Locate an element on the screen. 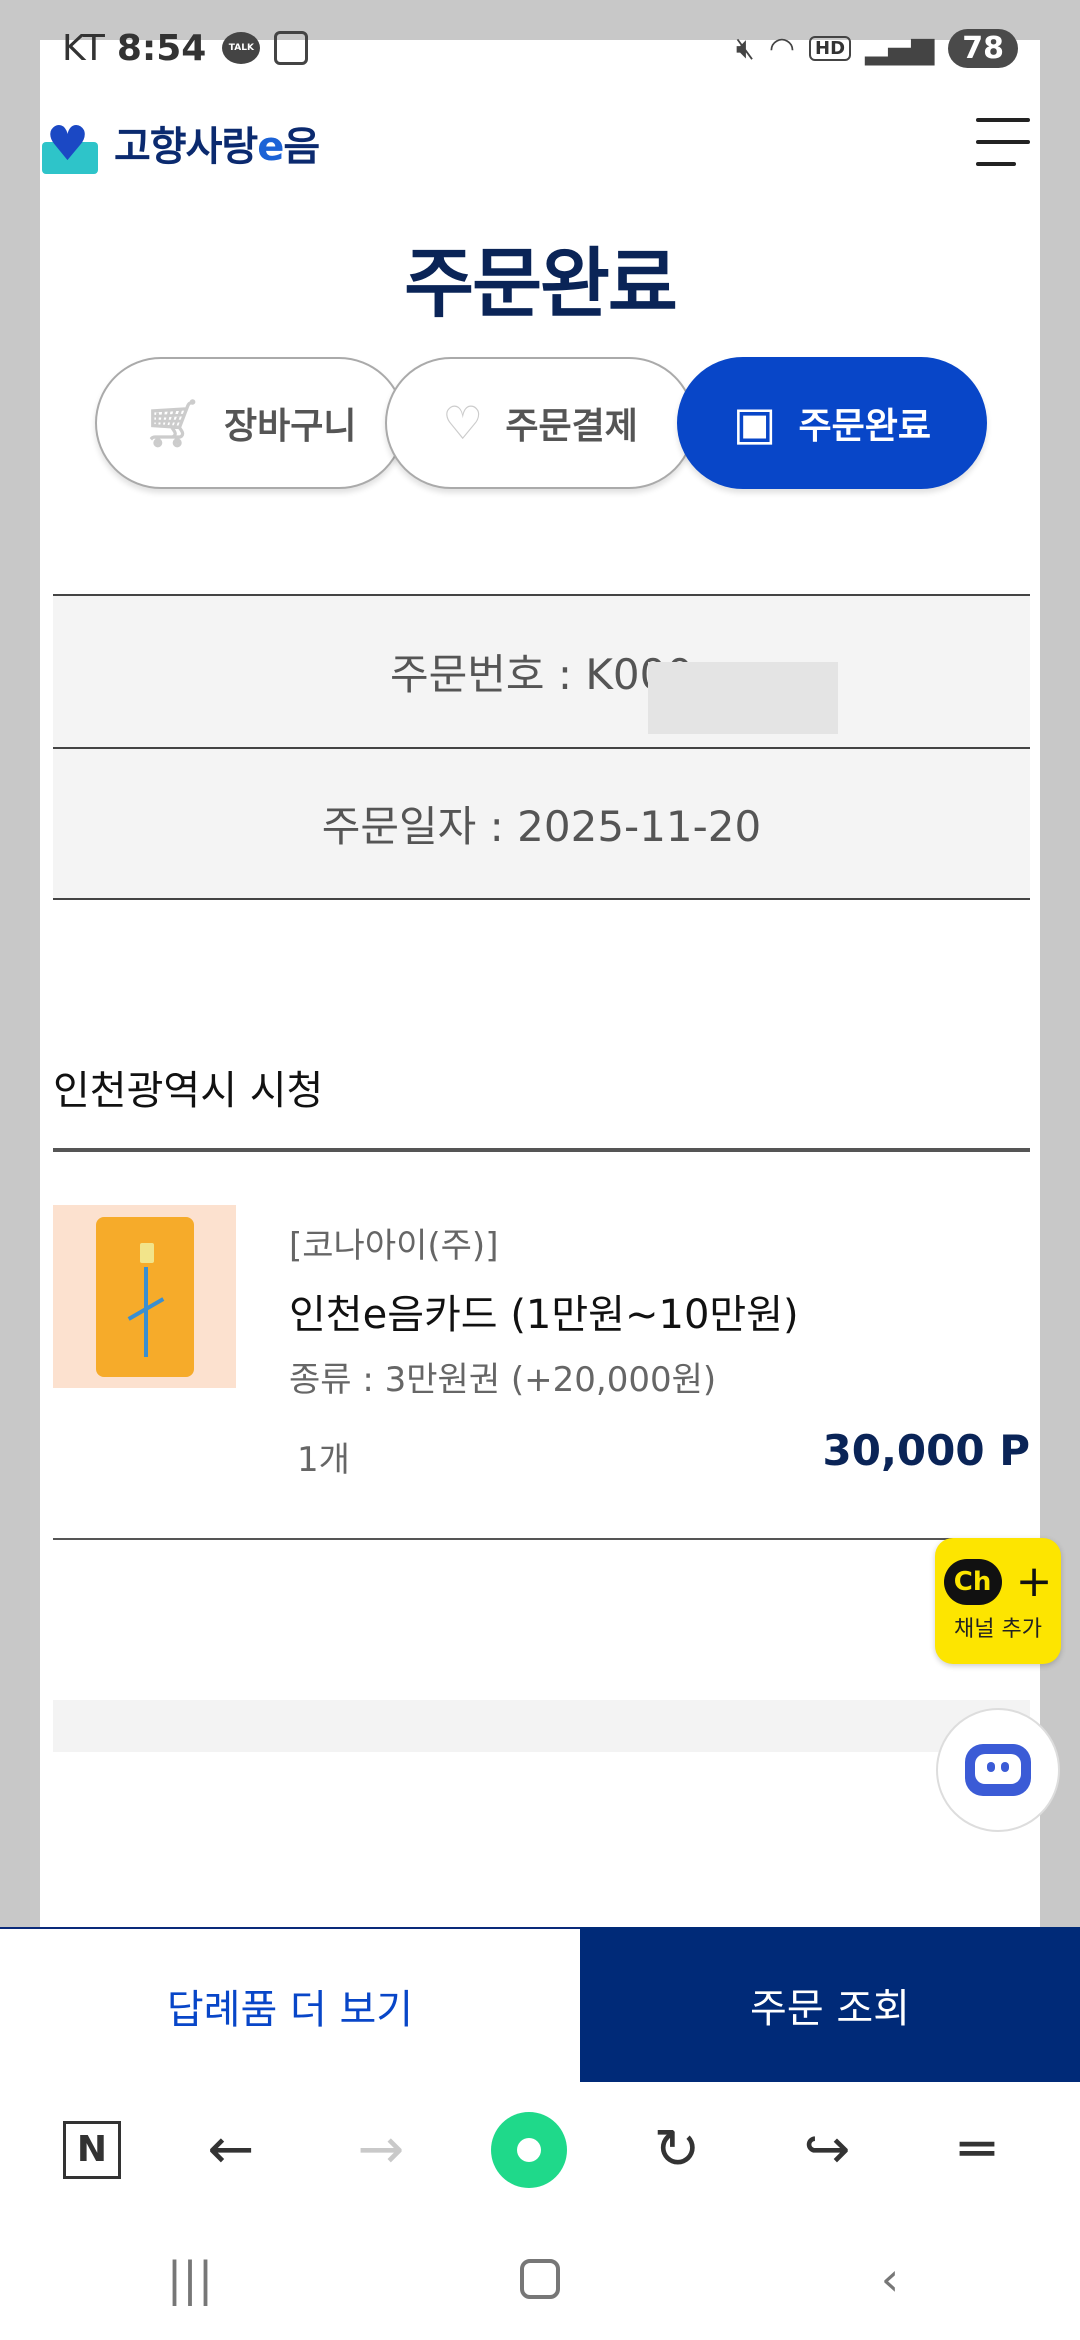  refresh-icon: ↻ is located at coordinates (677, 2150).